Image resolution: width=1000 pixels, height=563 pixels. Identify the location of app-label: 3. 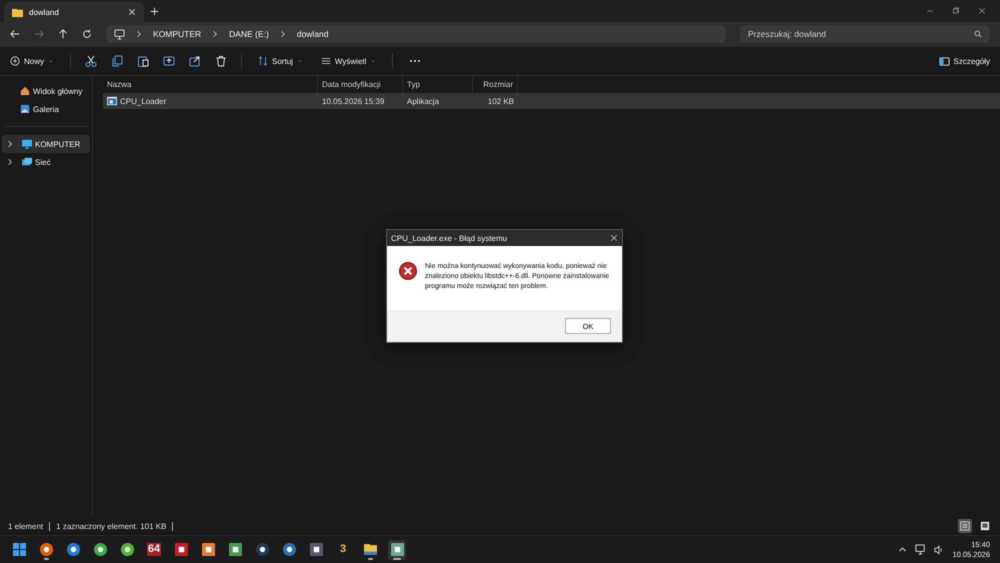
(343, 549).